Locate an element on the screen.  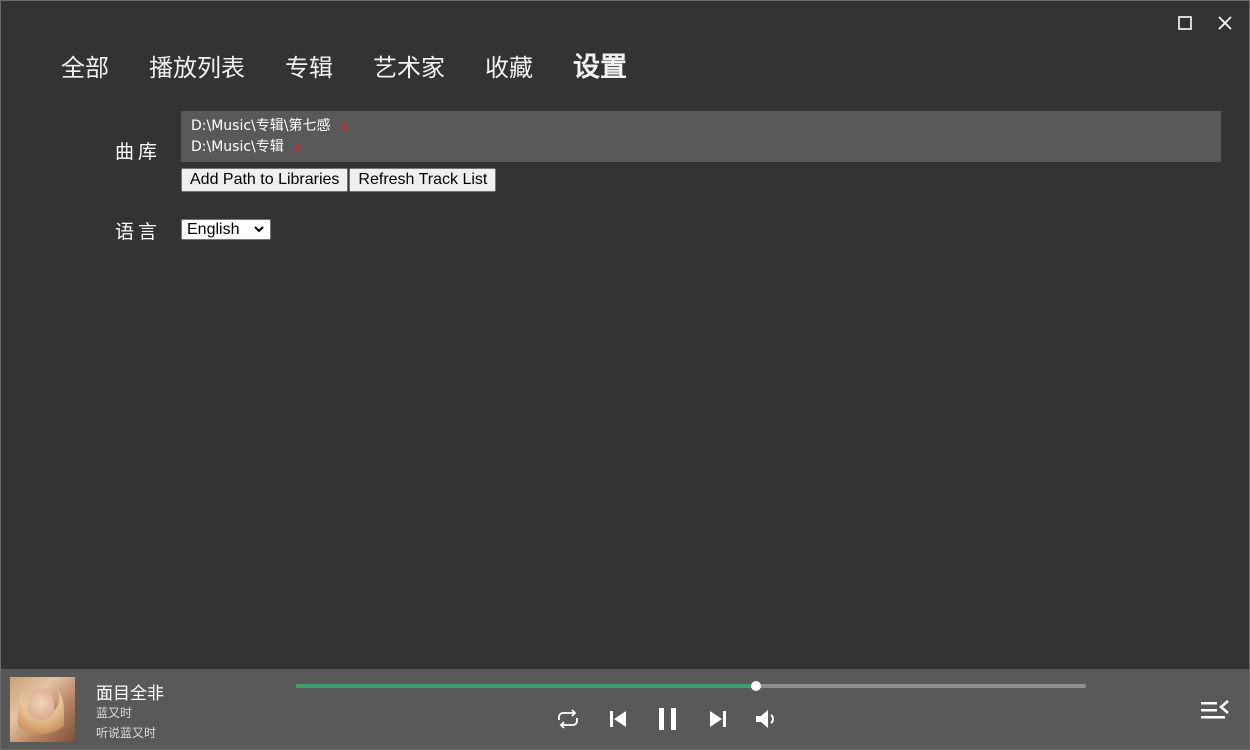
progress-bar is located at coordinates (691, 686).